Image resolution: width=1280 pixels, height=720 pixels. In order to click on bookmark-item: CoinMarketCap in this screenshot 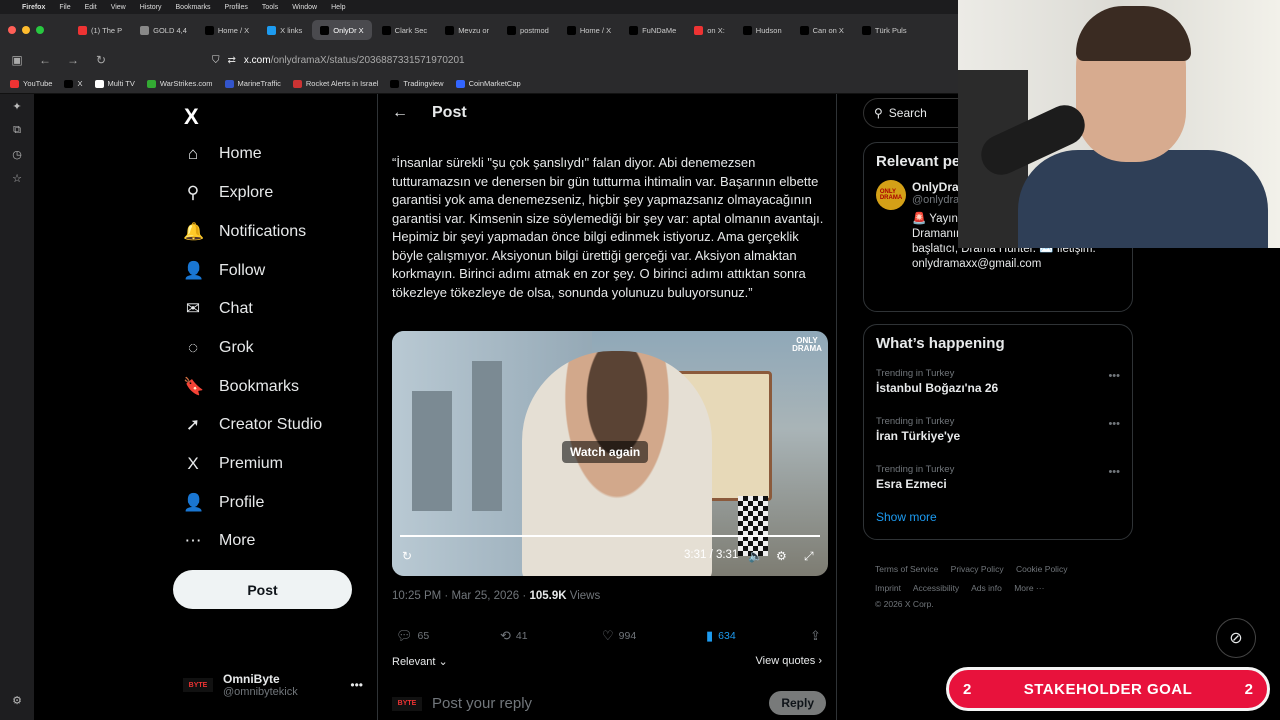, I will do `click(488, 83)`.